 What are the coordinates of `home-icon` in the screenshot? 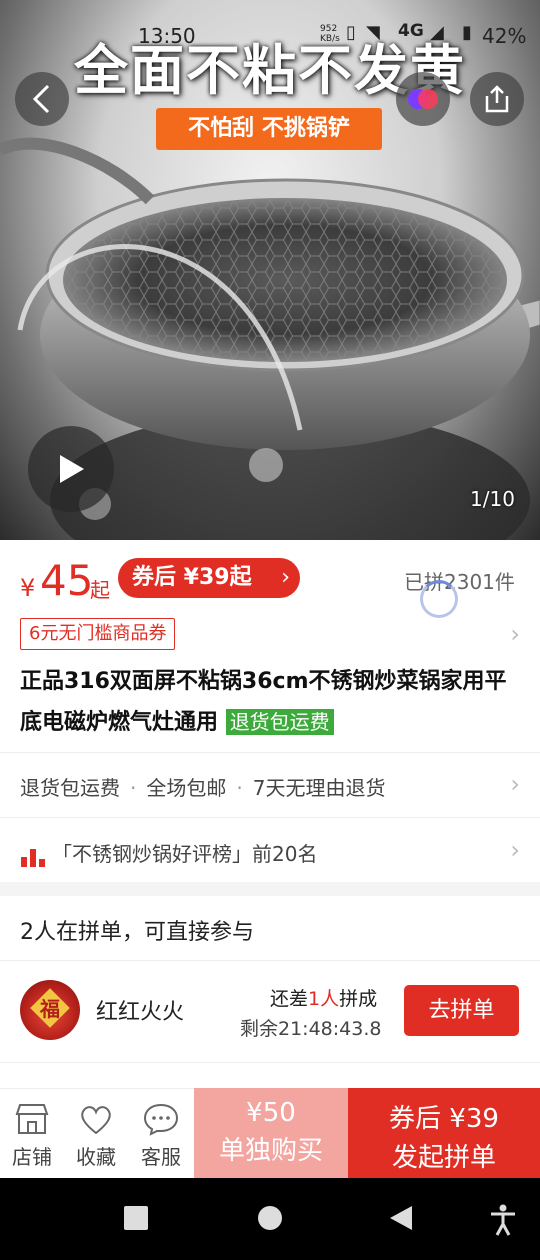 It's located at (270, 1218).